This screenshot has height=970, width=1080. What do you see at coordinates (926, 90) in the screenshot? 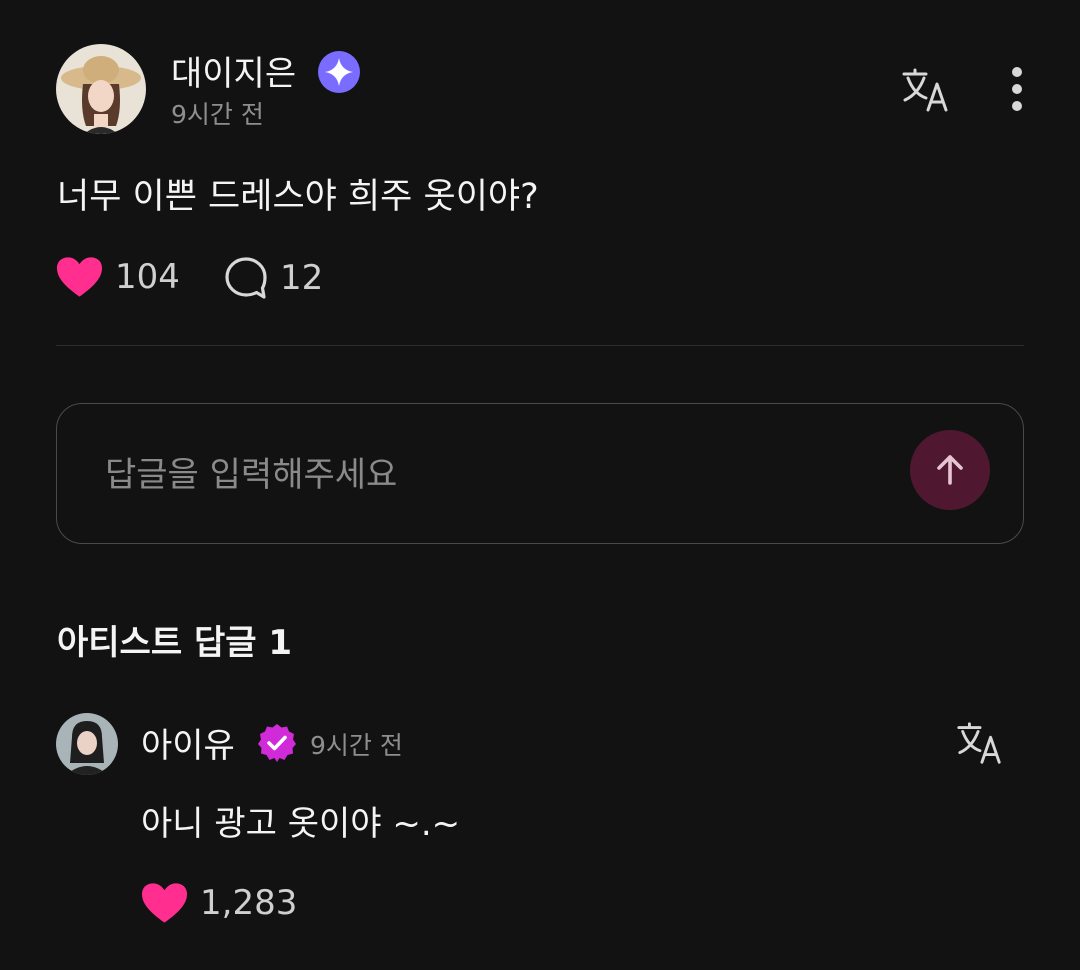
I see `translate-icon` at bounding box center [926, 90].